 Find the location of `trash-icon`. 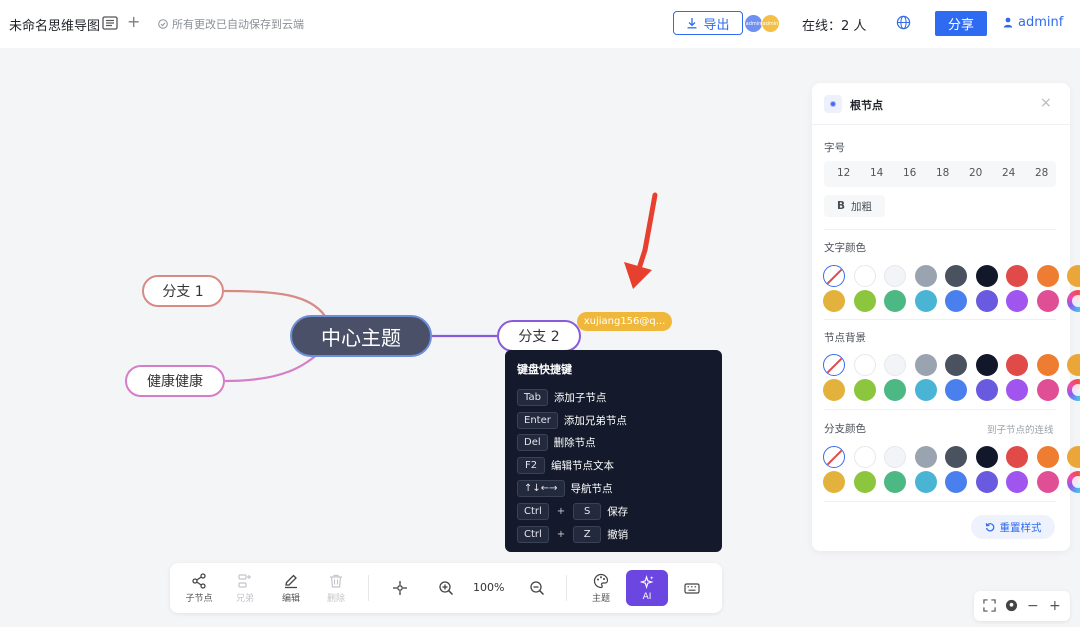

trash-icon is located at coordinates (336, 581).